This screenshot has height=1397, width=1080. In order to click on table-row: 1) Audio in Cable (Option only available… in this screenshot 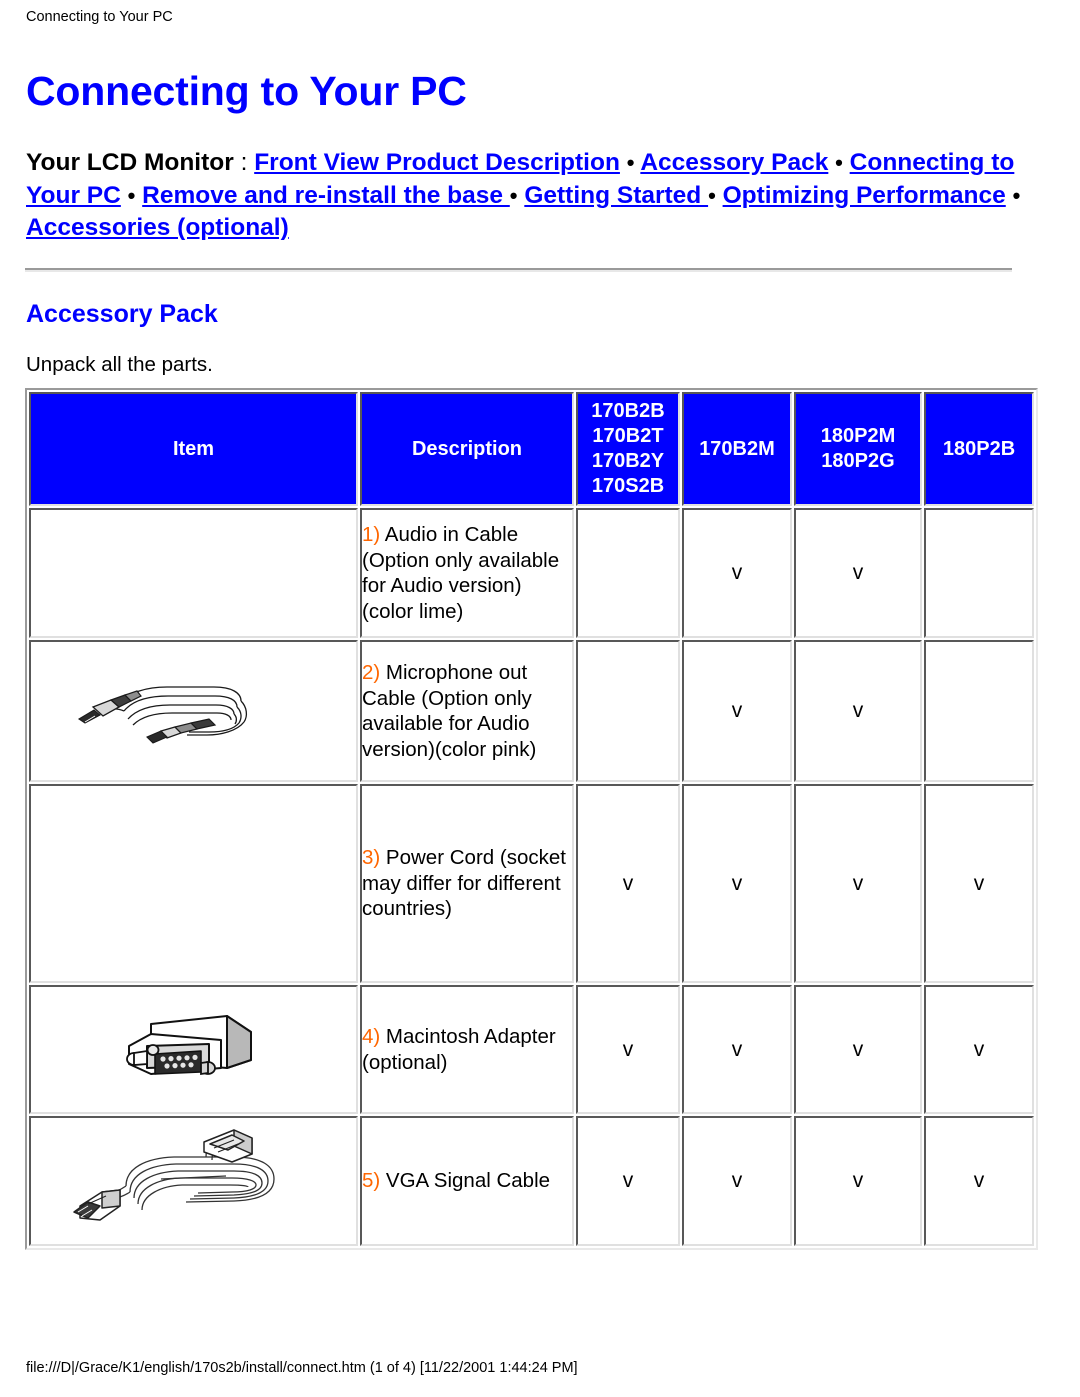, I will do `click(531, 573)`.